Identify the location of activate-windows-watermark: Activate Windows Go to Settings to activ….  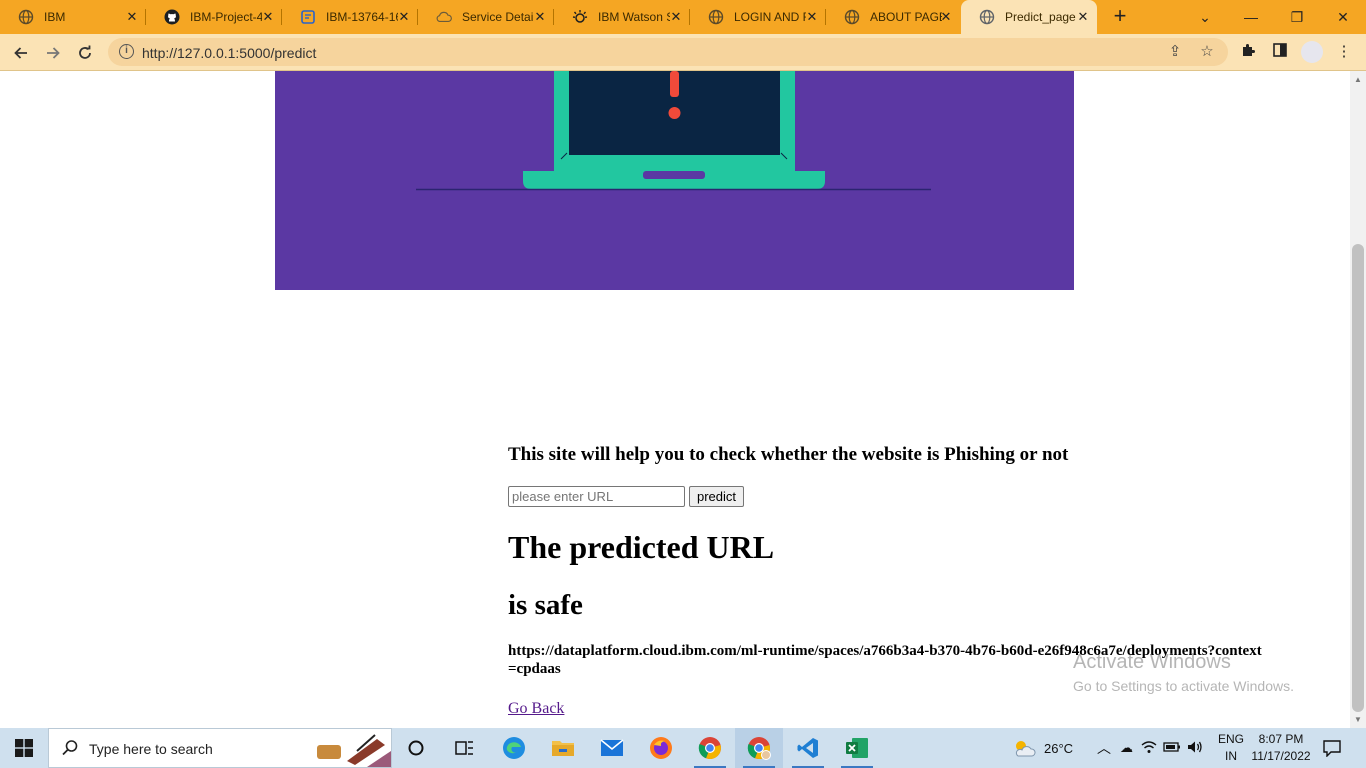
(1183, 672).